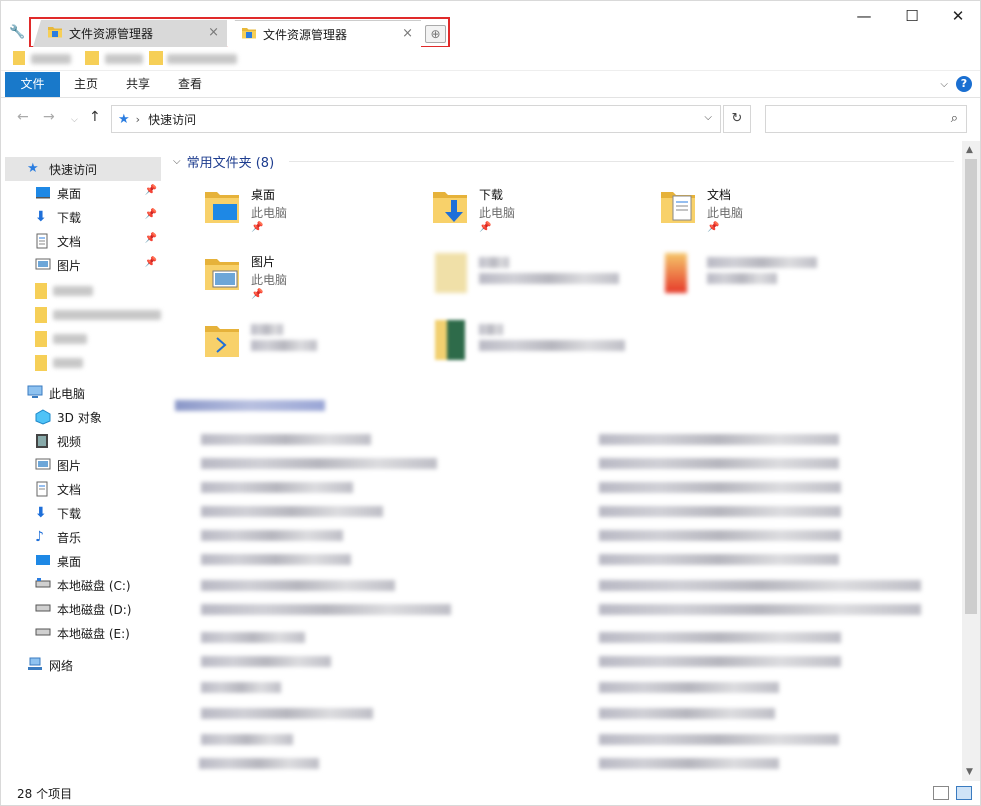 The width and height of the screenshot is (981, 806). Describe the element at coordinates (964, 793) in the screenshot. I see `large-icons-view-icon` at that location.